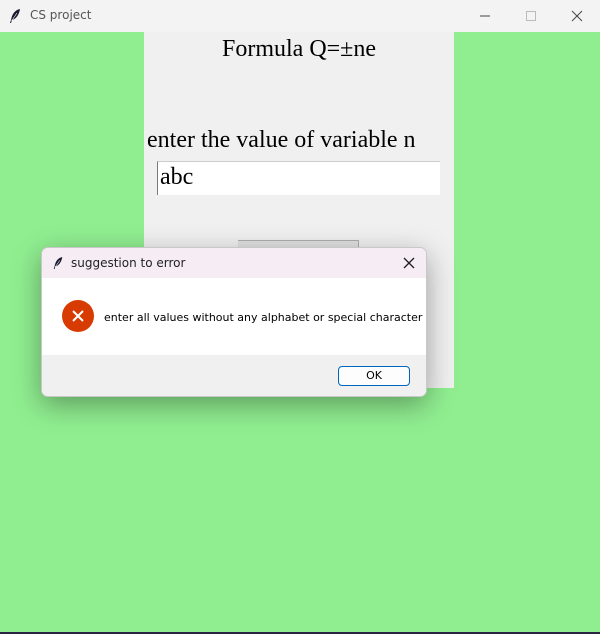 The width and height of the screenshot is (600, 634). Describe the element at coordinates (78, 316) in the screenshot. I see `error-x-icon` at that location.